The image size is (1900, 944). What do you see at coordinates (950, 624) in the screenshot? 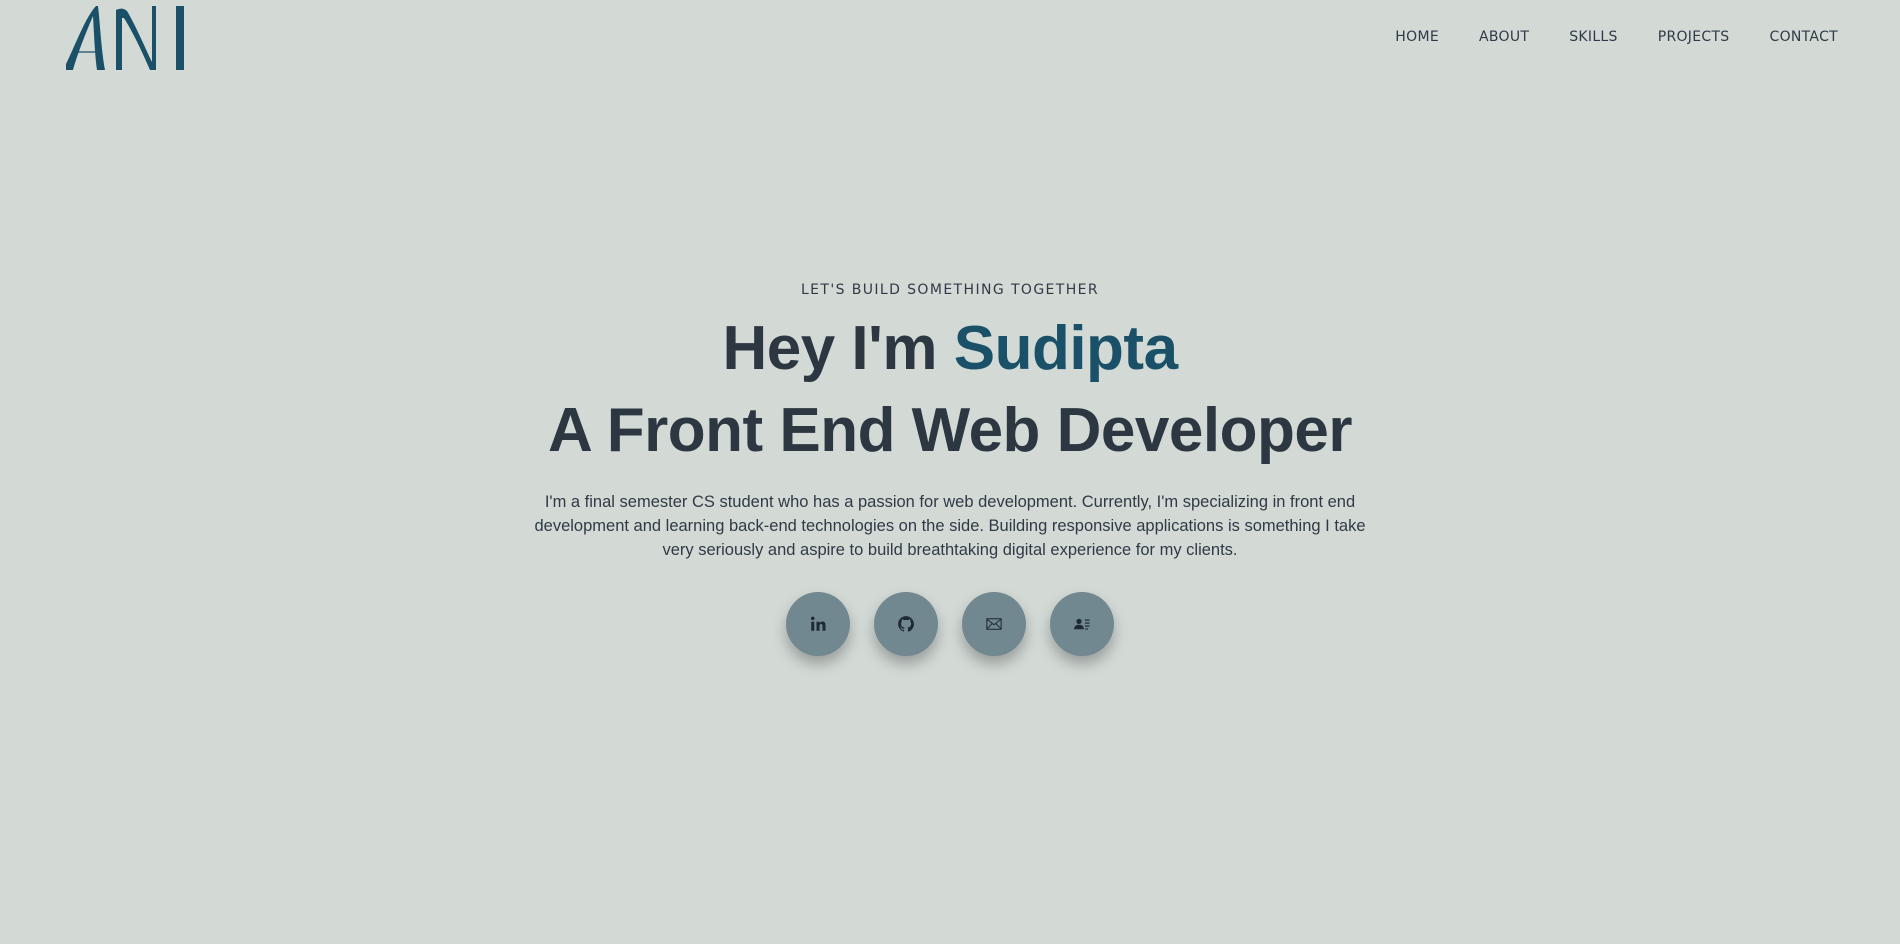
I see `social-links` at bounding box center [950, 624].